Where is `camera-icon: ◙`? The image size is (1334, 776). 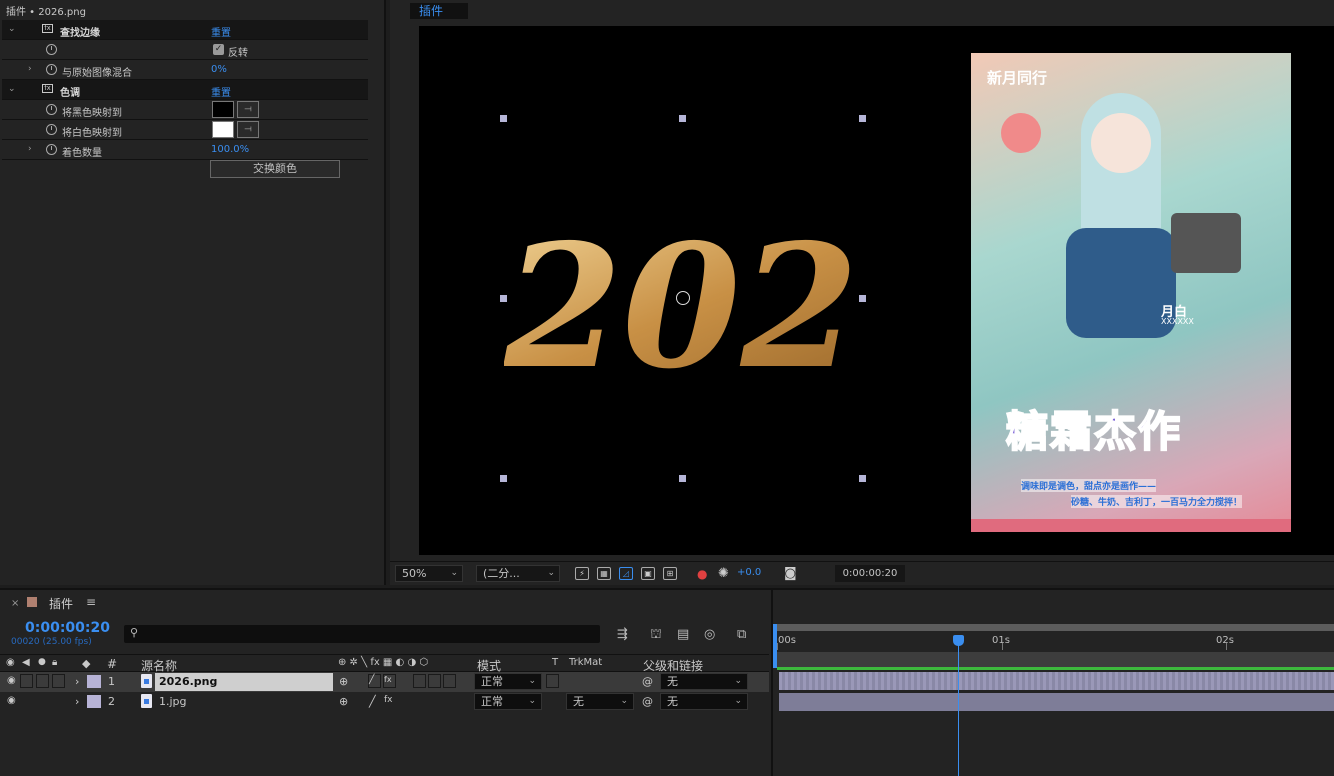 camera-icon: ◙ is located at coordinates (790, 573).